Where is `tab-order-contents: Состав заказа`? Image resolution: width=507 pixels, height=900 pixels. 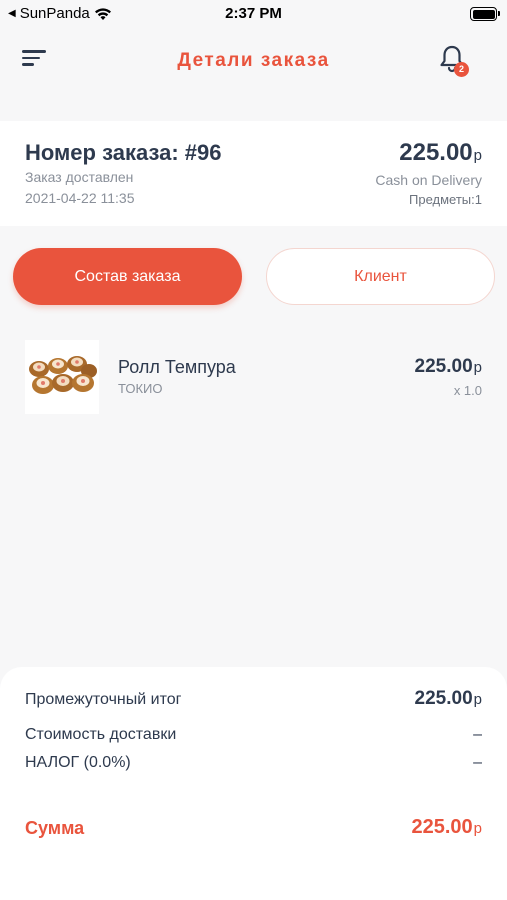
tab-order-contents: Состав заказа is located at coordinates (127, 276).